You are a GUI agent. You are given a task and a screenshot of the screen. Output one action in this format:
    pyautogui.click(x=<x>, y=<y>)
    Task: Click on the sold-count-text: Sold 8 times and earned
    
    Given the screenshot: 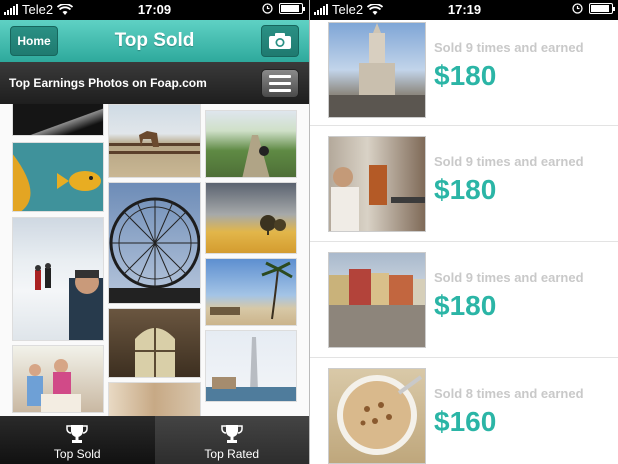 What is the action you would take?
    pyautogui.click(x=509, y=393)
    